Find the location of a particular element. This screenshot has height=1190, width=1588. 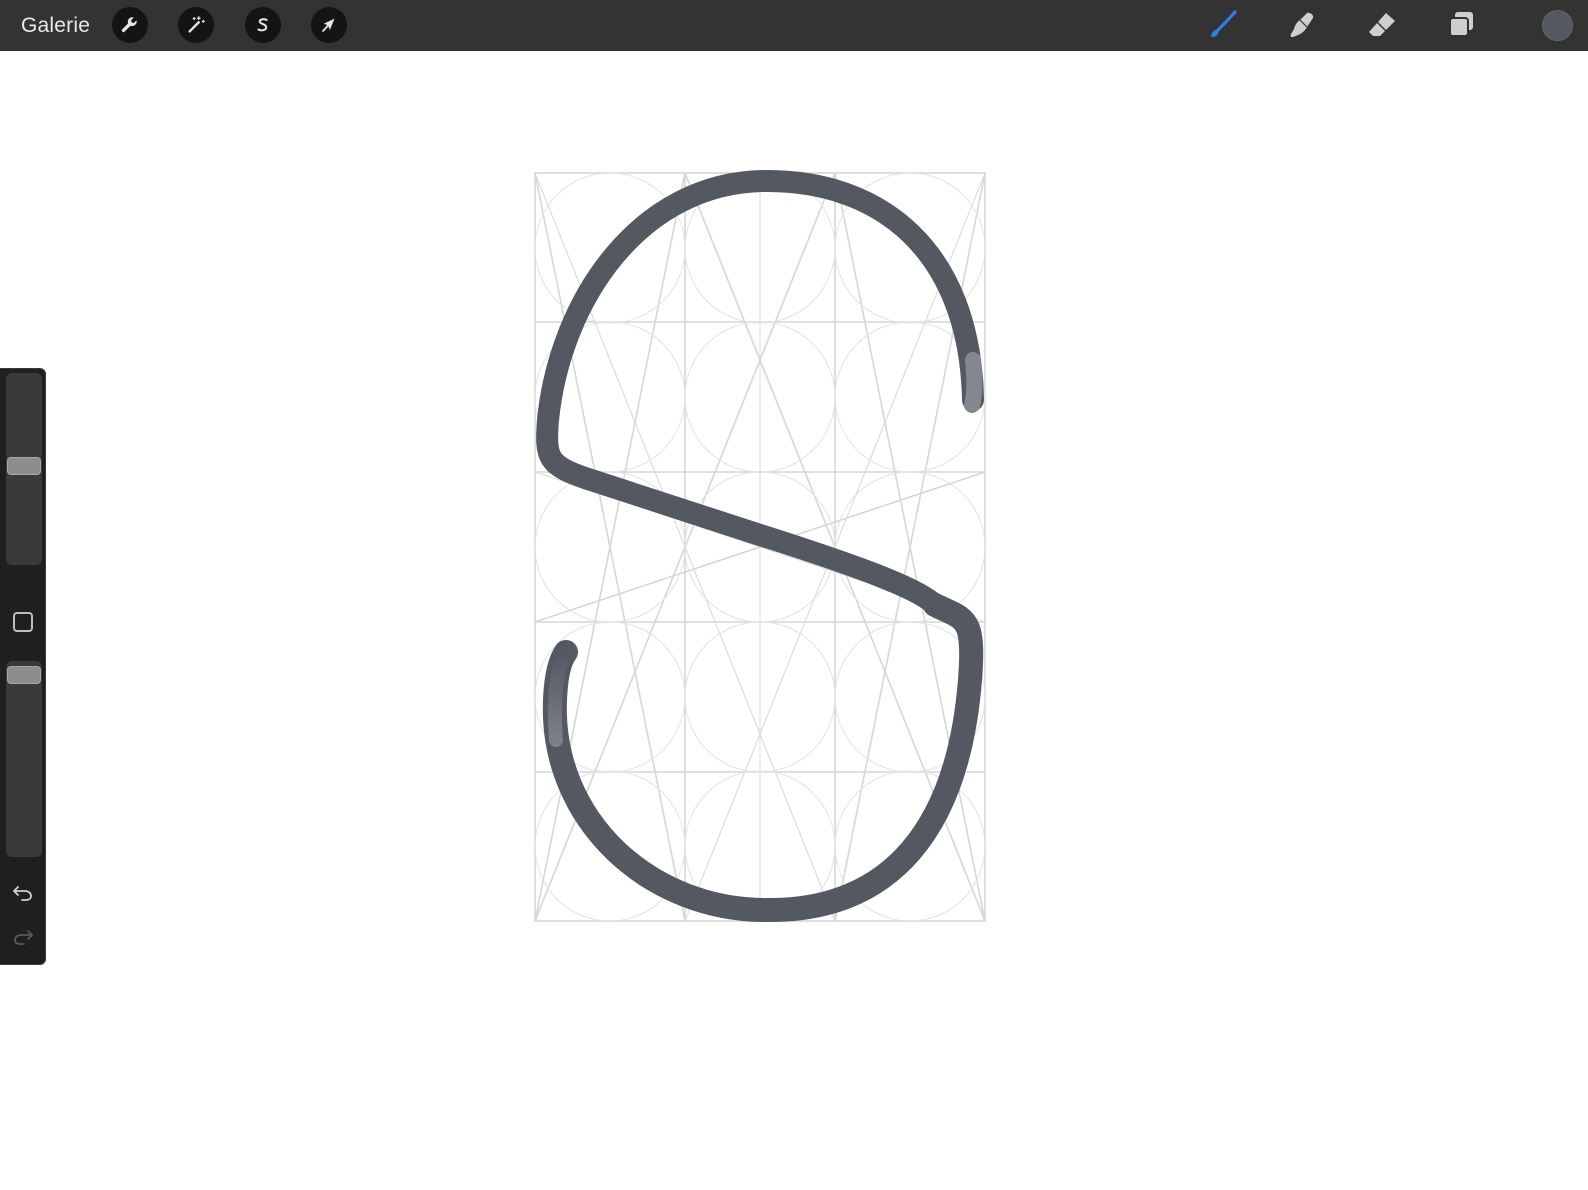

smudge-finger-icon is located at coordinates (1302, 25).